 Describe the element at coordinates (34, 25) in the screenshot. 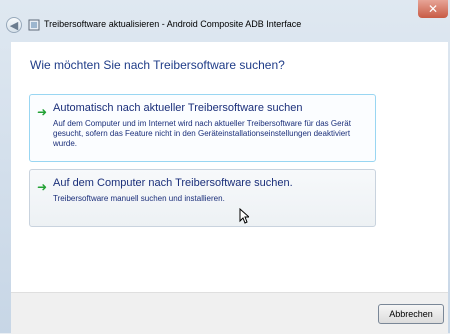

I see `device-manager-icon` at that location.